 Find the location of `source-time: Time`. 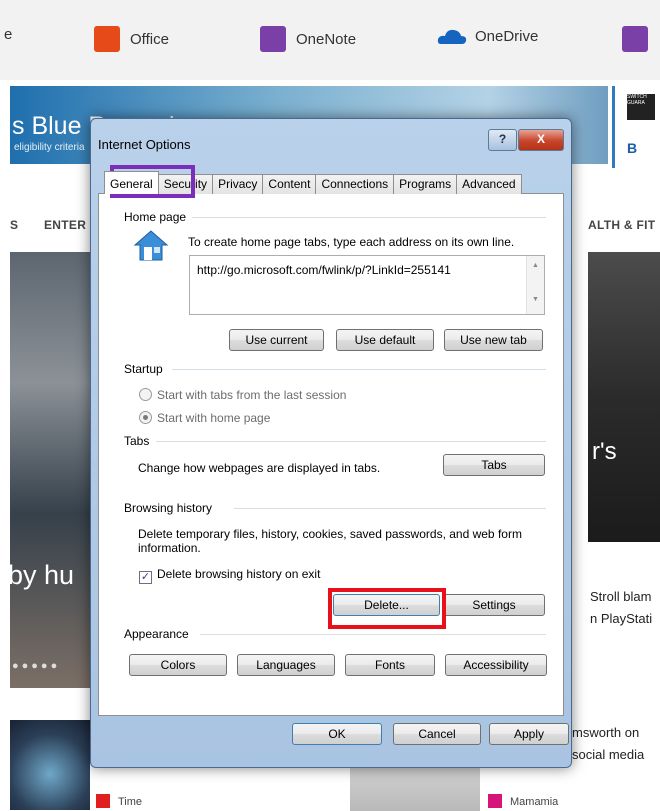

source-time: Time is located at coordinates (119, 801).